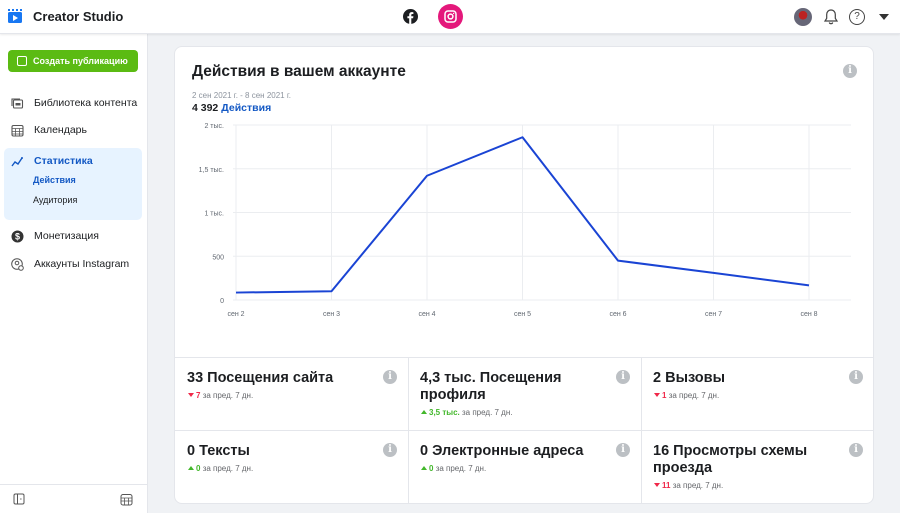  I want to click on sidebar-footer, so click(73, 498).